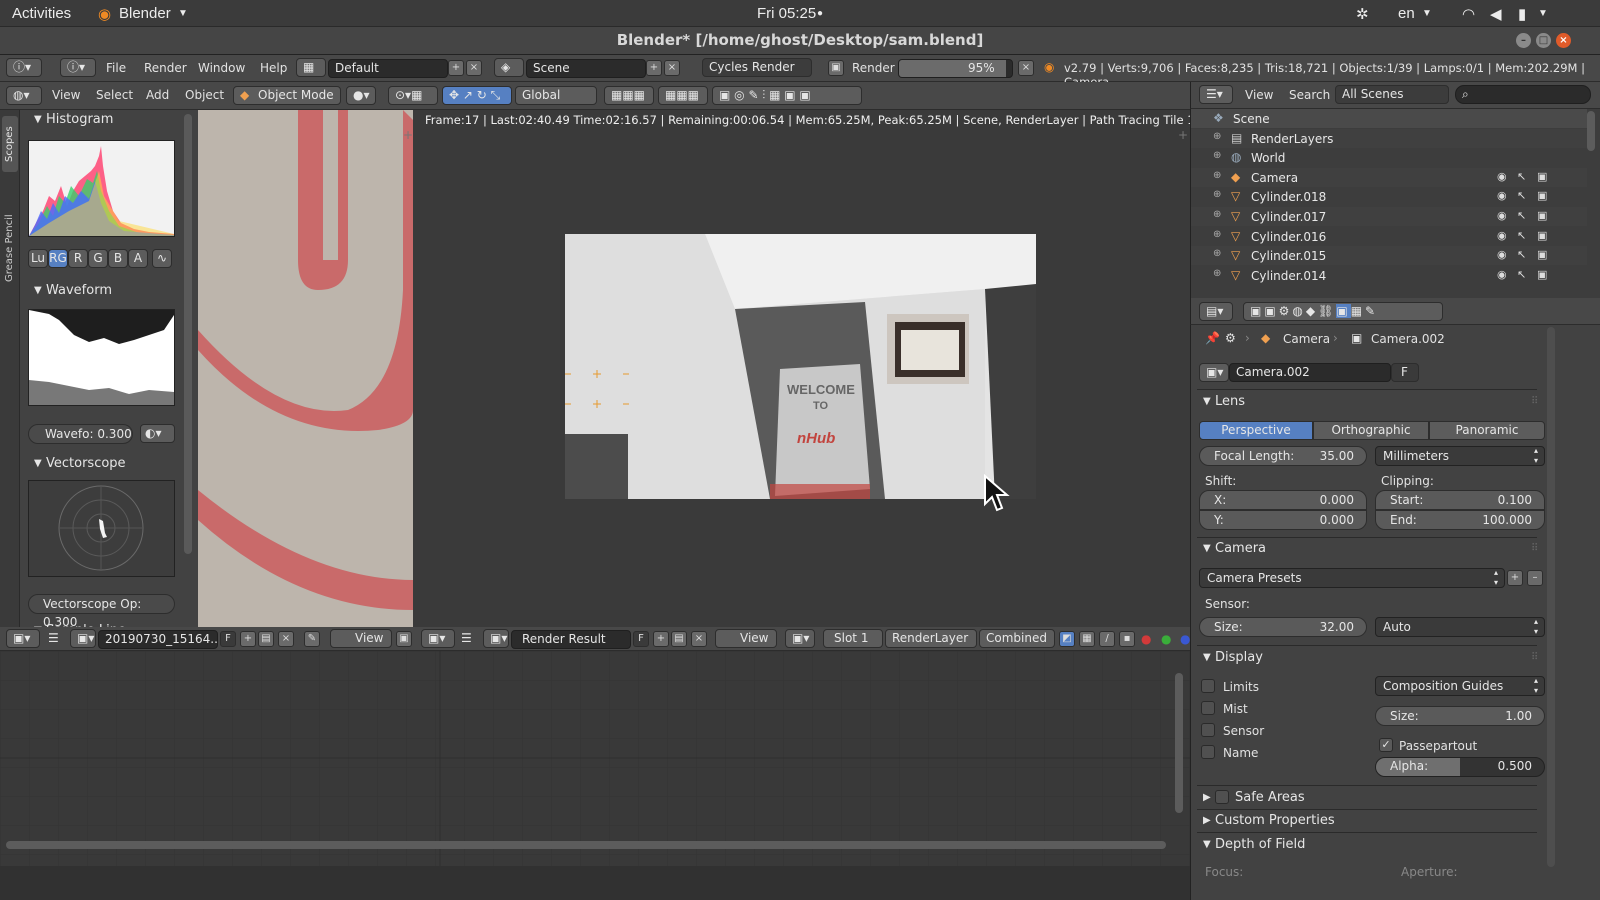 The width and height of the screenshot is (1600, 900). I want to click on snap-and-render-icons: ▣ ◎ ✎ ⫶ ▦ ▣ ▣, so click(787, 95).